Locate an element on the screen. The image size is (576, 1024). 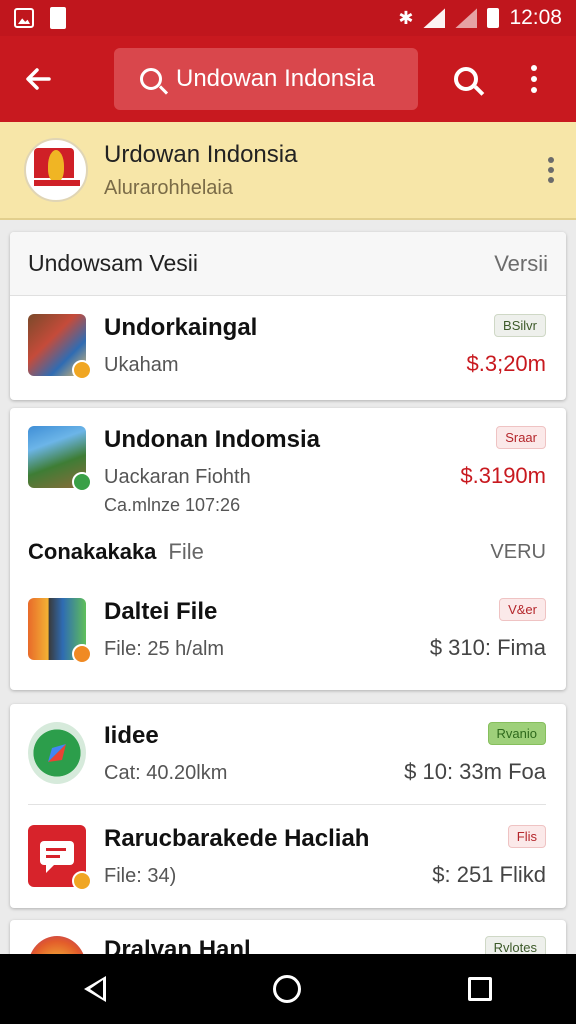
search-button is located at coordinates (466, 79).